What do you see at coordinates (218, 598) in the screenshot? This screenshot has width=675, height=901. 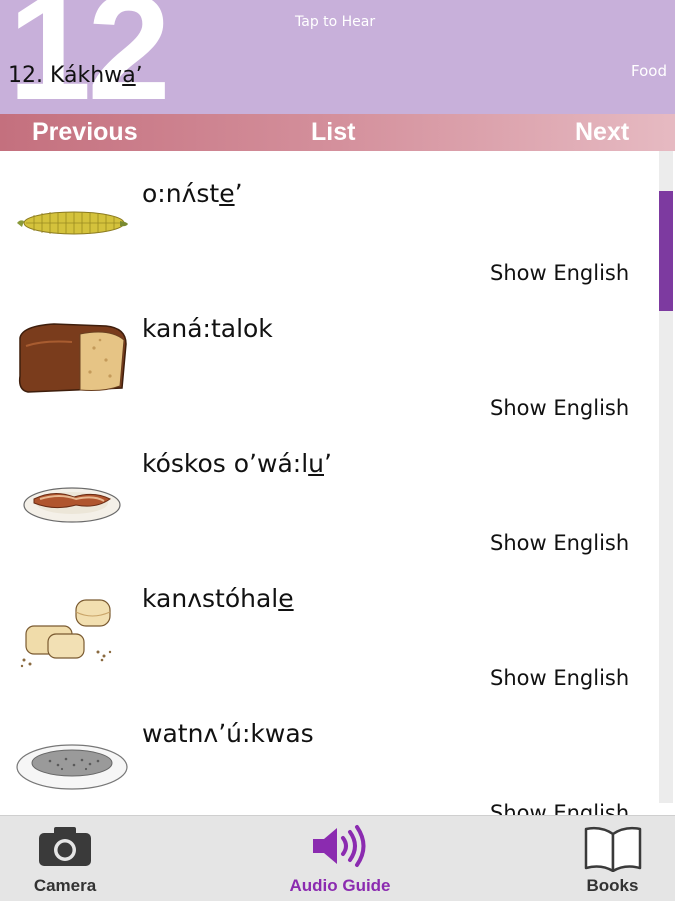 I see `vocab-word: kanʌstóhale` at bounding box center [218, 598].